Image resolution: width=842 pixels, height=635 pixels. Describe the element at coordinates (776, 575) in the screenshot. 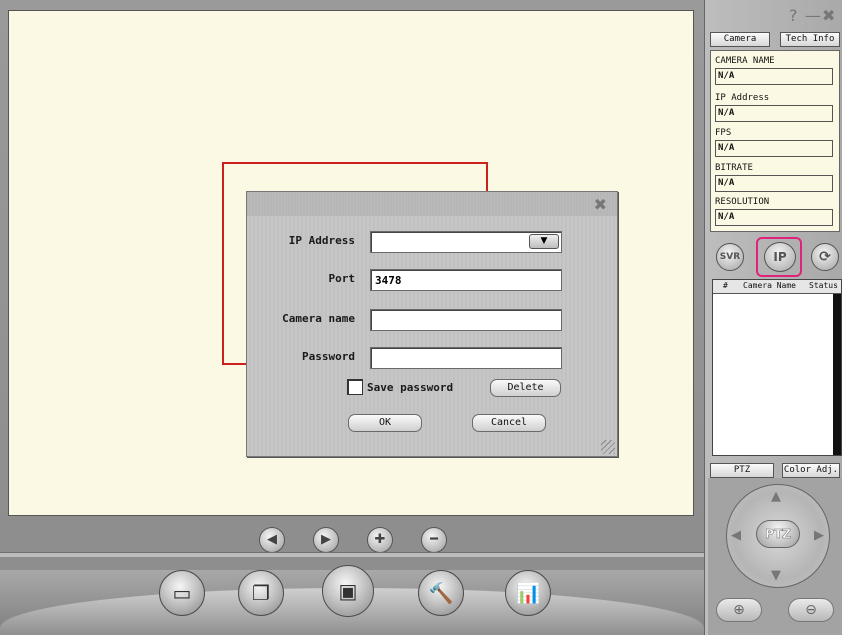

I see `ptz-down-icon: ▼` at that location.